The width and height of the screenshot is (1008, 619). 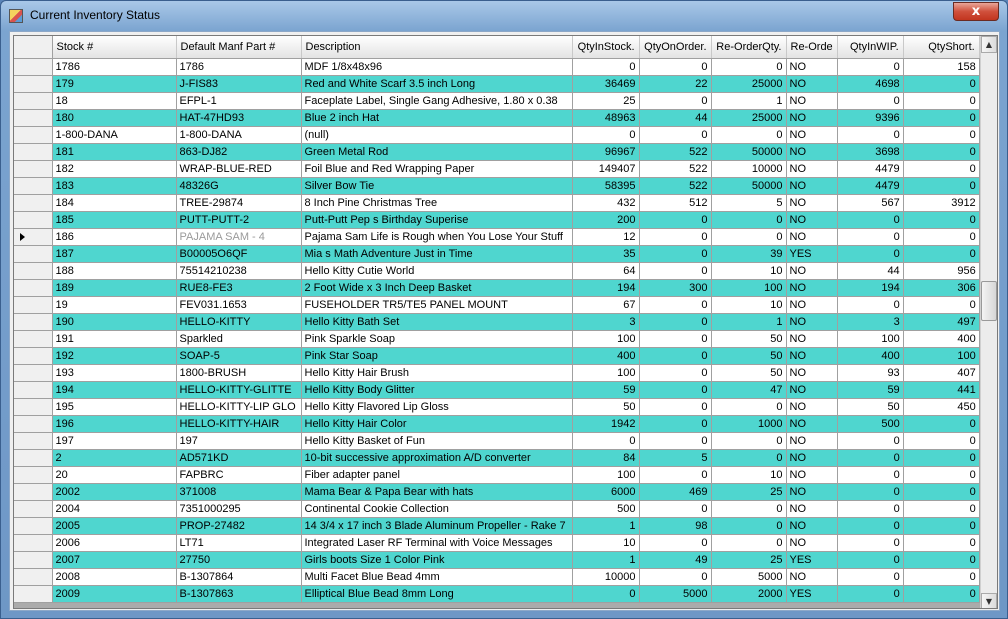 What do you see at coordinates (437, 407) in the screenshot?
I see `description-cell: Hello Kitty Flavored Lip Gloss` at bounding box center [437, 407].